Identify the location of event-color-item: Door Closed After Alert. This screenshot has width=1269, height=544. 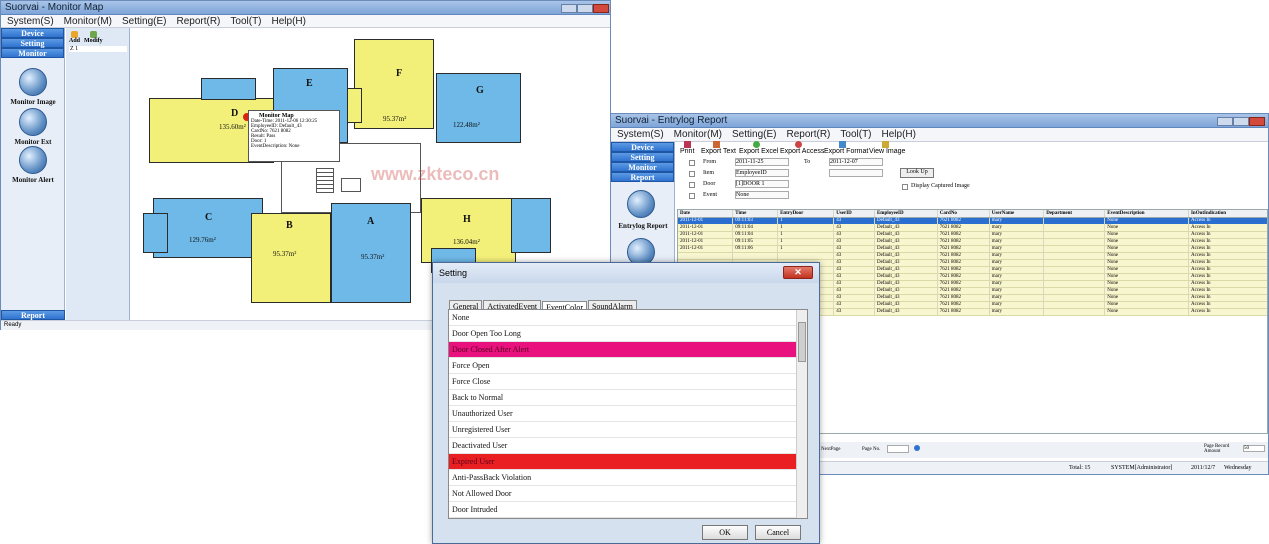
(628, 350).